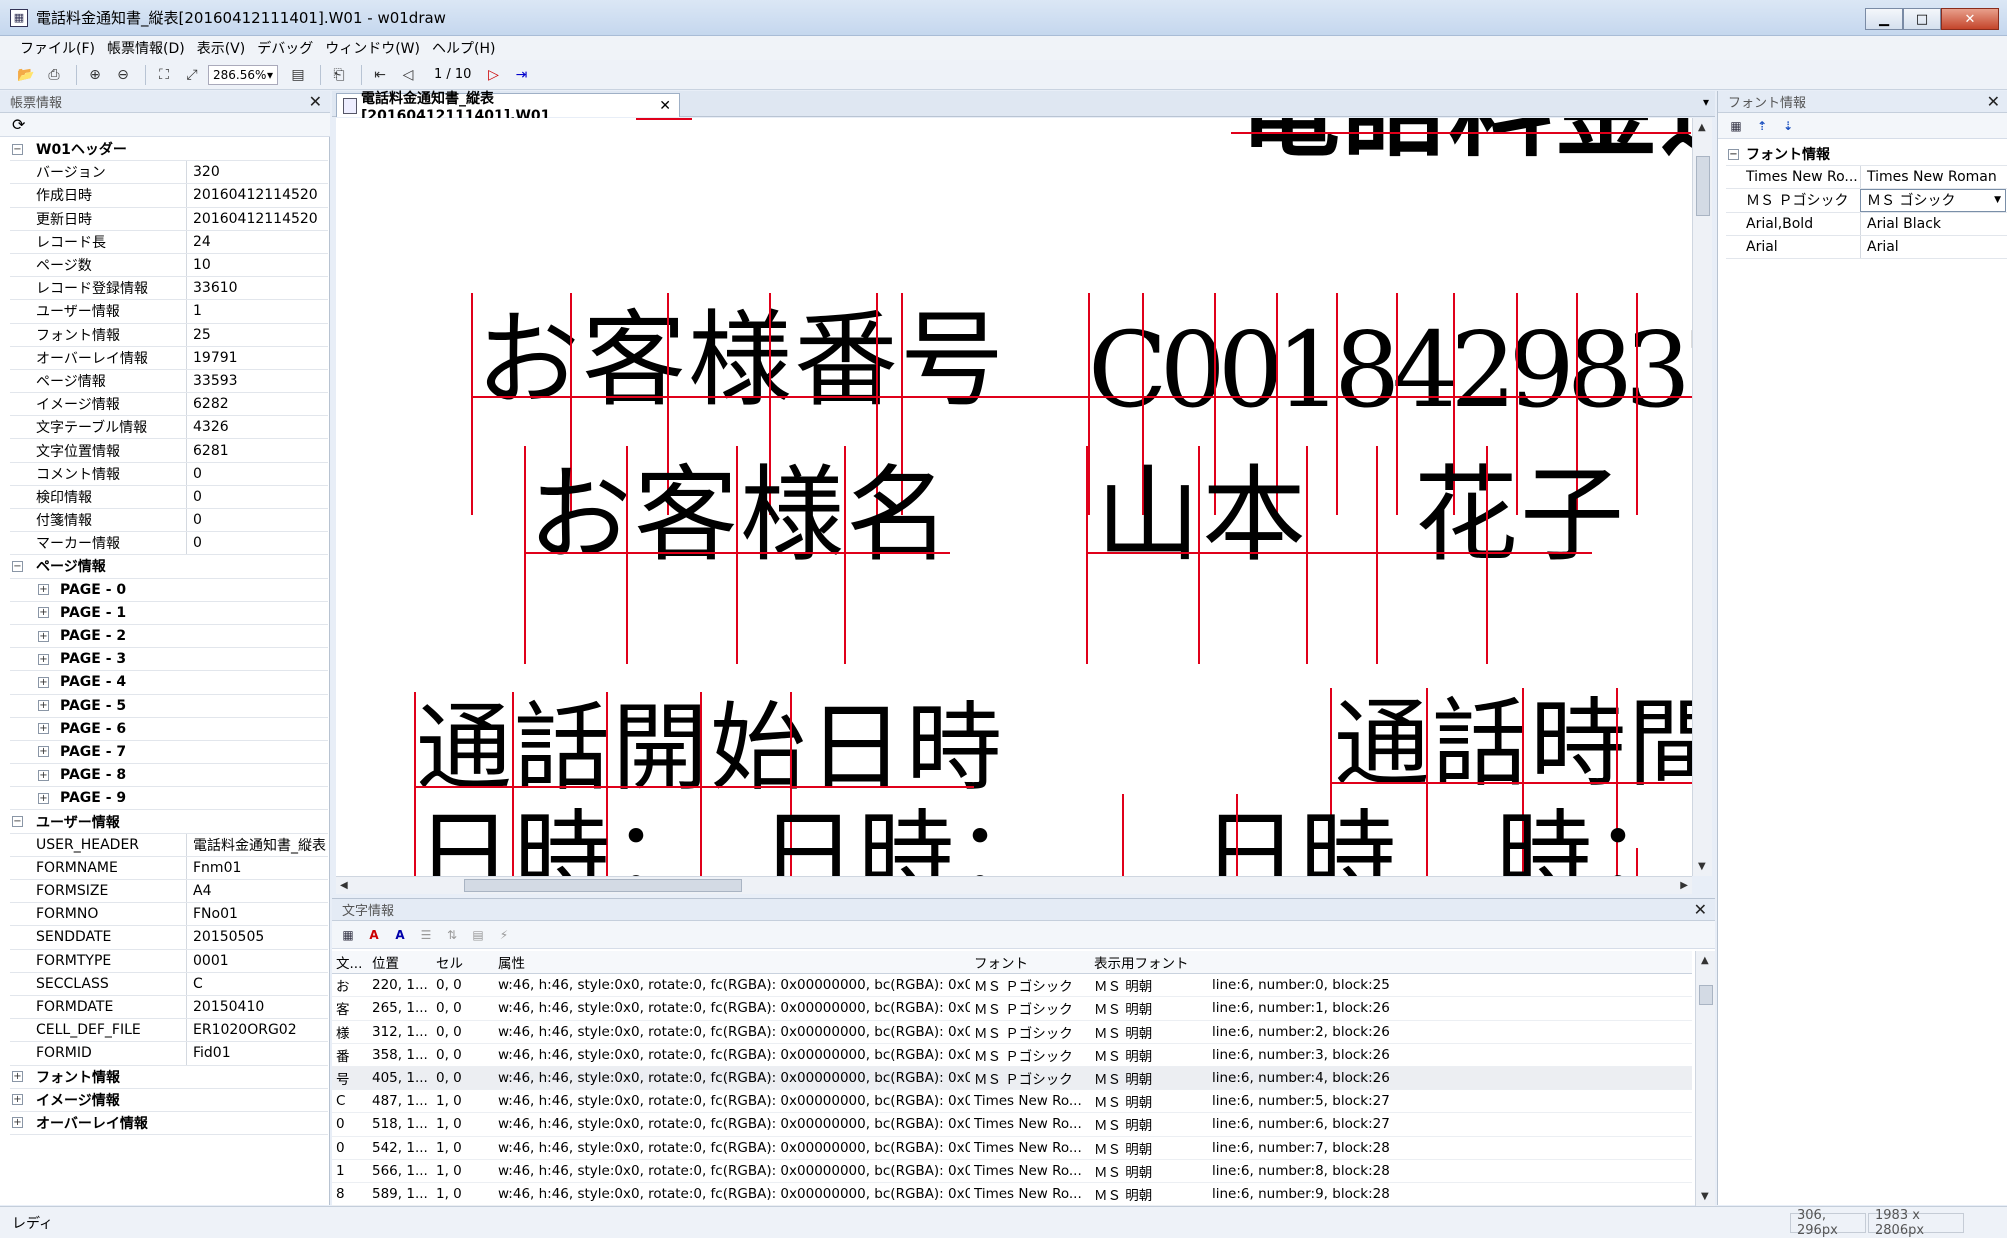 The image size is (2007, 1238). What do you see at coordinates (339, 75) in the screenshot?
I see `preview-icon: ⎗` at bounding box center [339, 75].